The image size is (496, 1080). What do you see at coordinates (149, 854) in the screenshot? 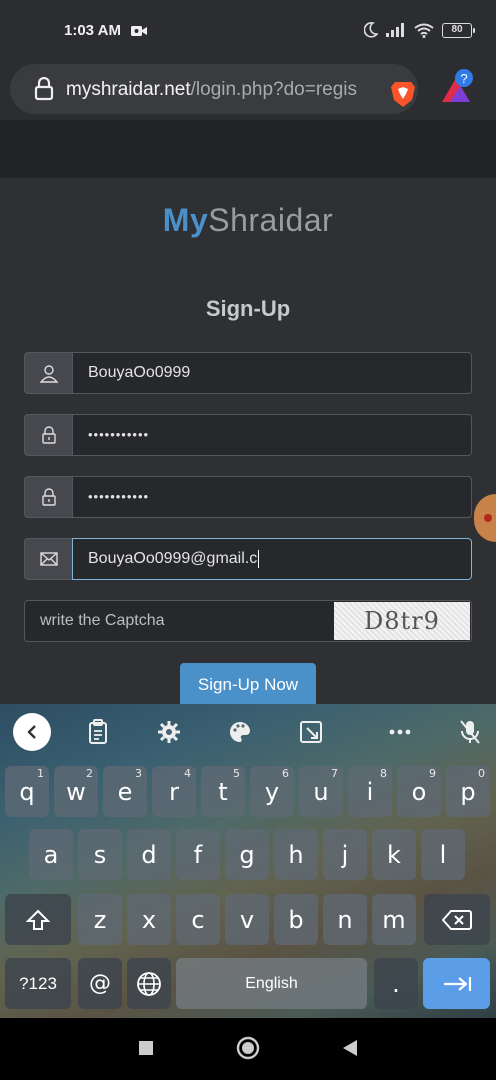
I see `key-d: d` at bounding box center [149, 854].